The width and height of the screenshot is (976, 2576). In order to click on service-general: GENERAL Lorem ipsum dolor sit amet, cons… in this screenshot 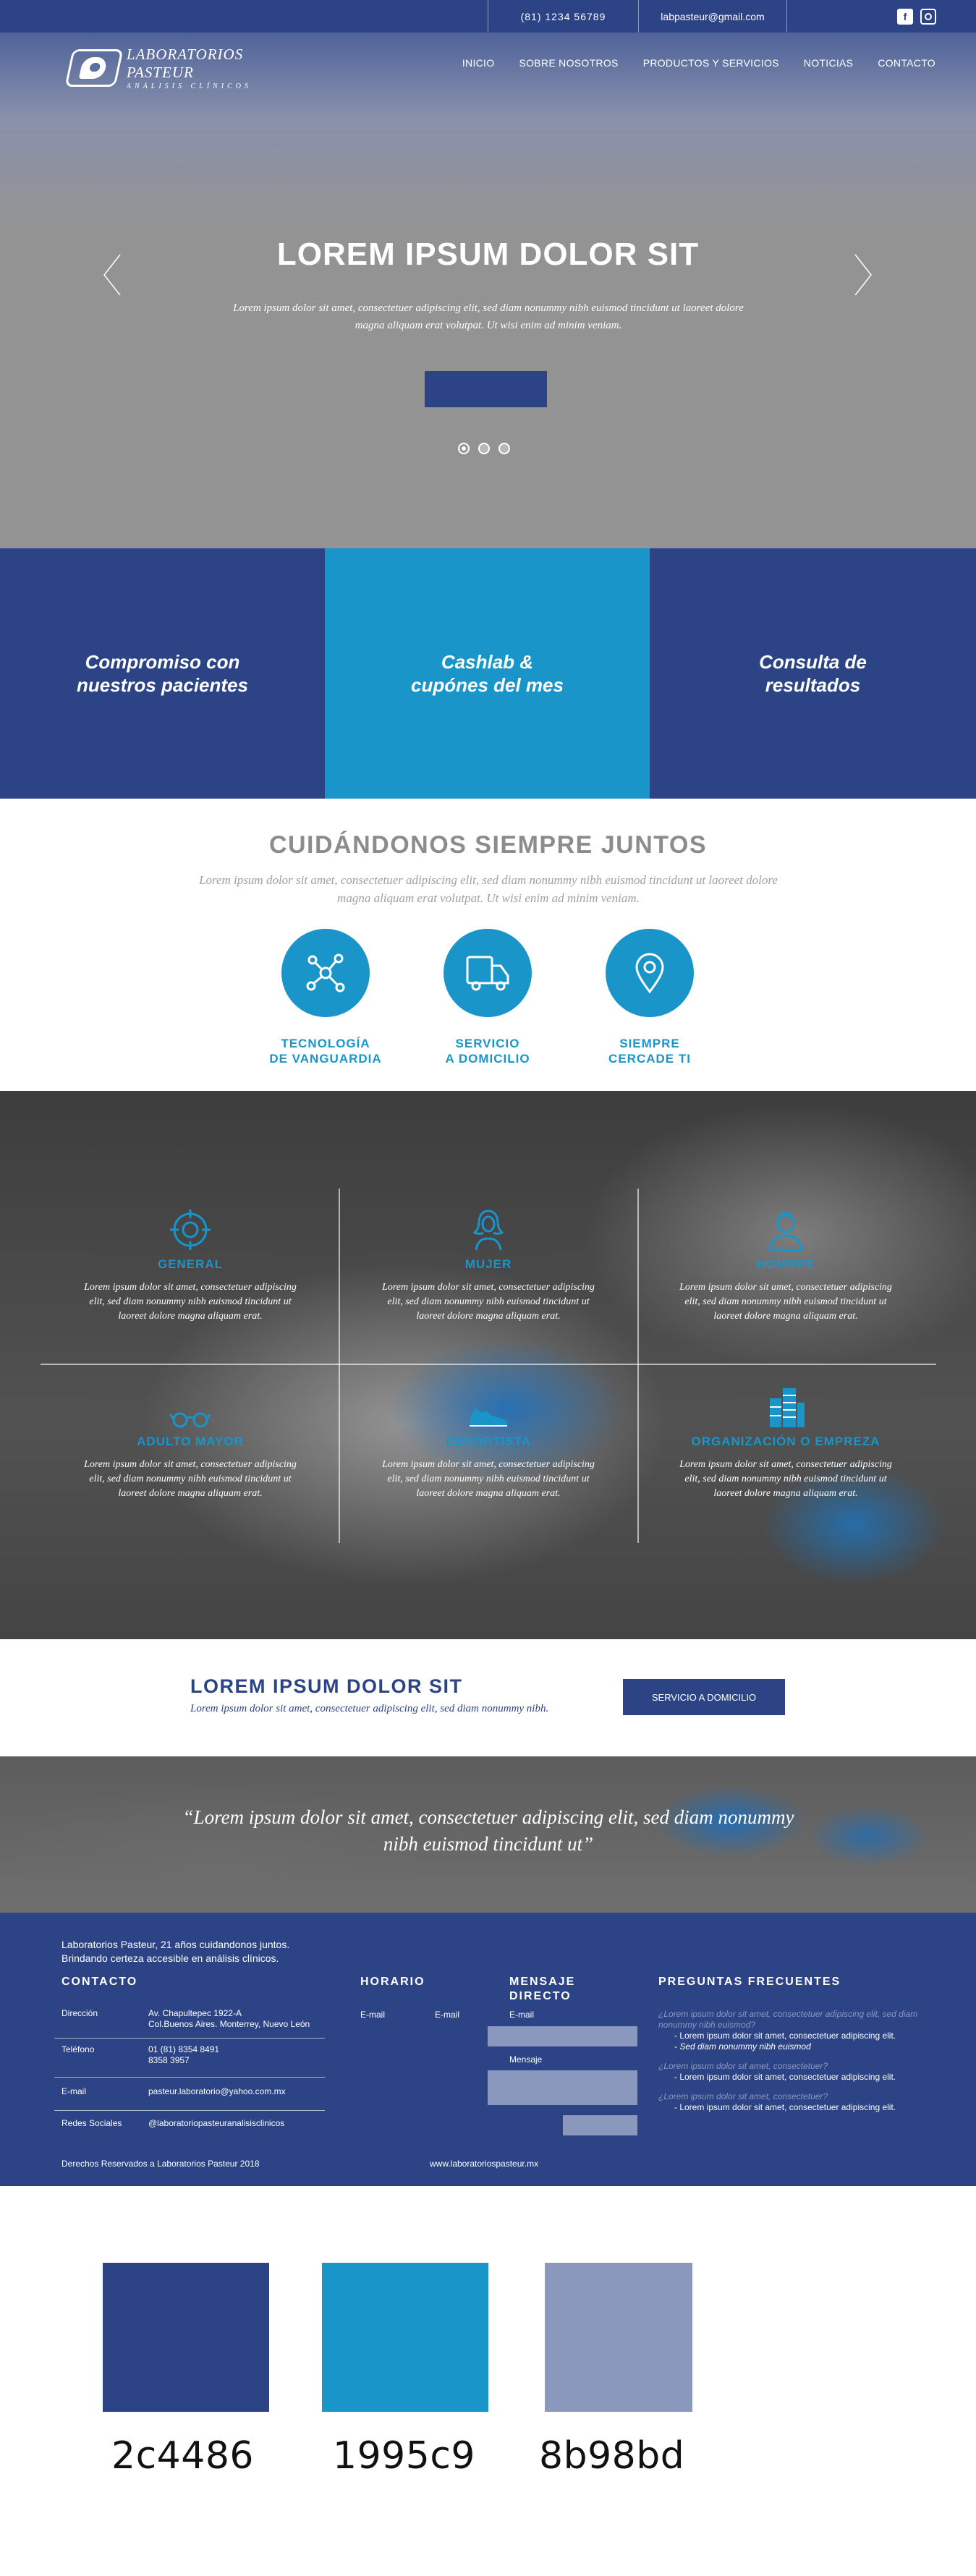, I will do `click(190, 1265)`.